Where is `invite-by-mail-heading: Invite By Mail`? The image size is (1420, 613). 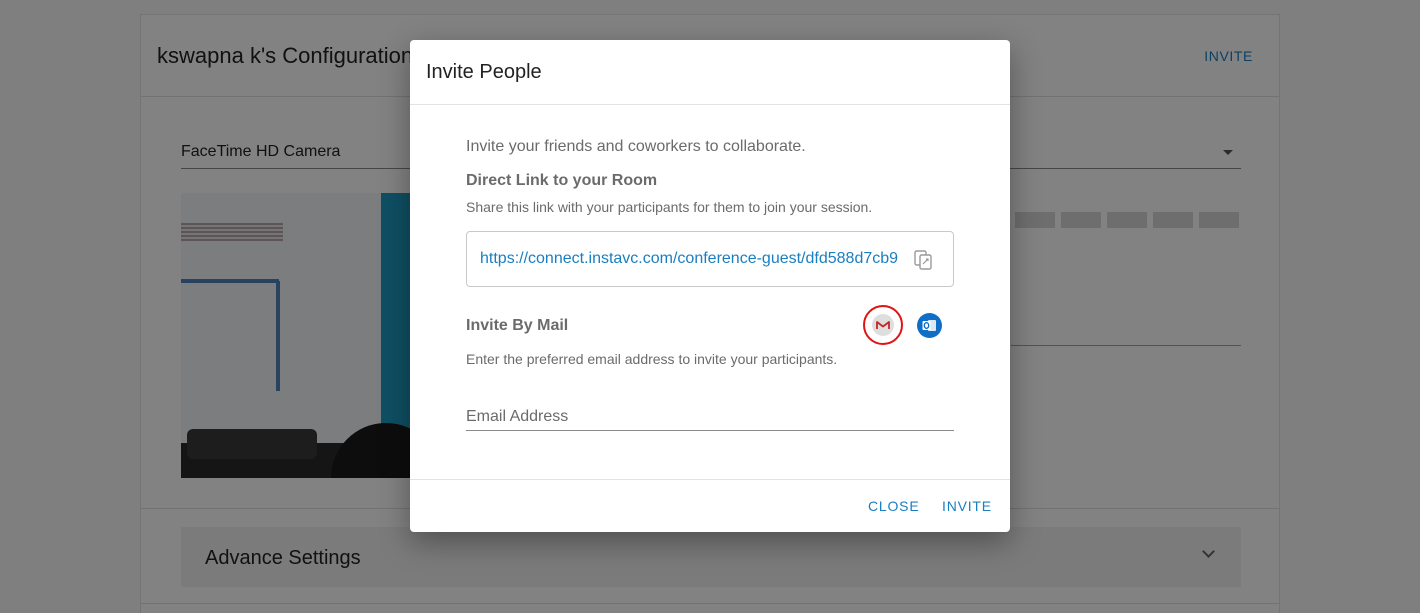 invite-by-mail-heading: Invite By Mail is located at coordinates (517, 325).